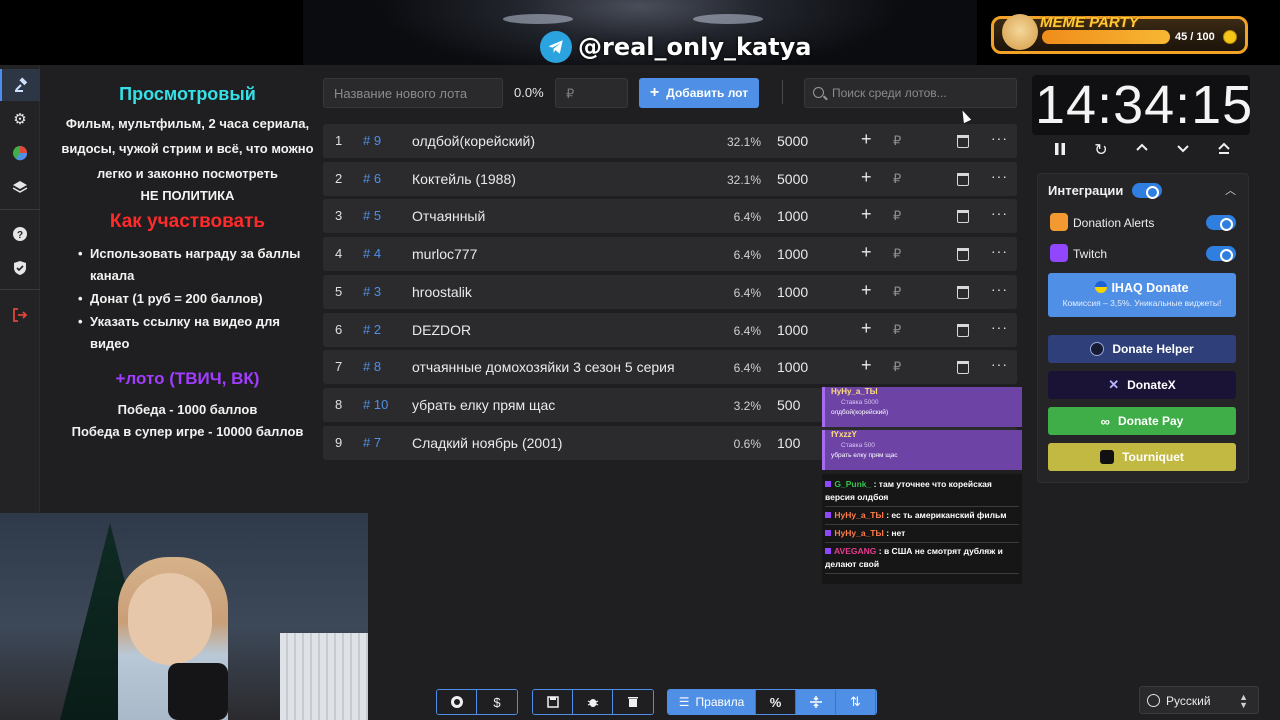  Describe the element at coordinates (444, 254) in the screenshot. I see `lot-name: murloc777` at that location.